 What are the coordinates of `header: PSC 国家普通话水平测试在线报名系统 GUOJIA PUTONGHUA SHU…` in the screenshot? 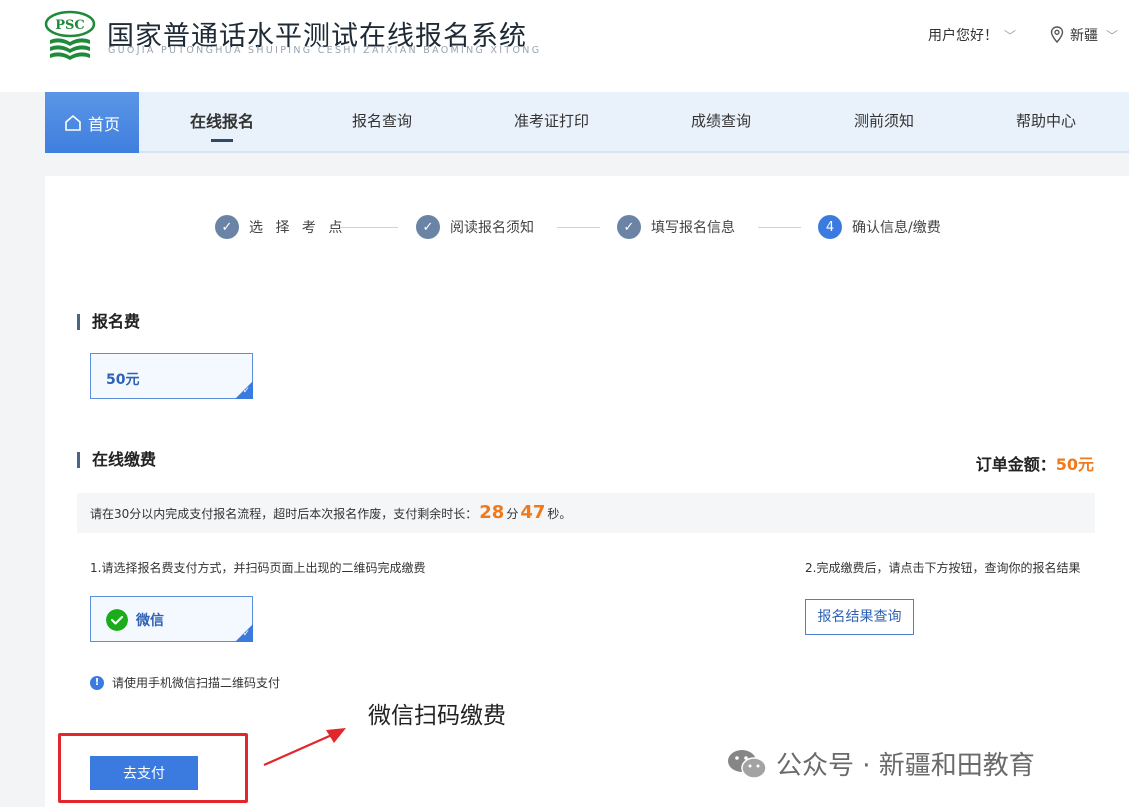 It's located at (564, 46).